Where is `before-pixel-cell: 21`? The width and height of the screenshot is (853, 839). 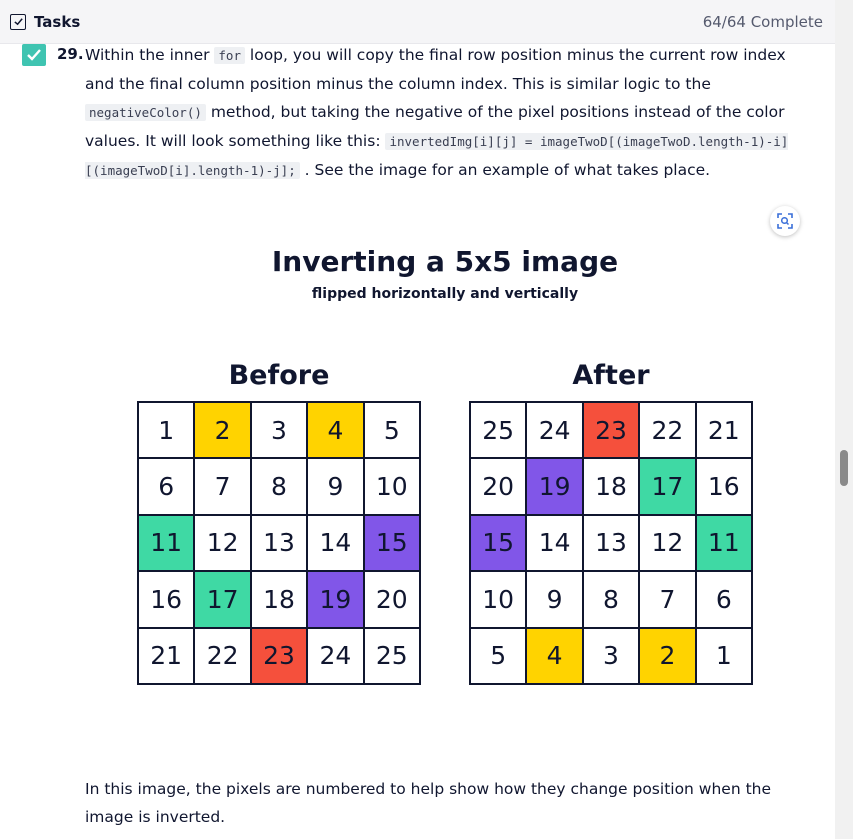 before-pixel-cell: 21 is located at coordinates (166, 655).